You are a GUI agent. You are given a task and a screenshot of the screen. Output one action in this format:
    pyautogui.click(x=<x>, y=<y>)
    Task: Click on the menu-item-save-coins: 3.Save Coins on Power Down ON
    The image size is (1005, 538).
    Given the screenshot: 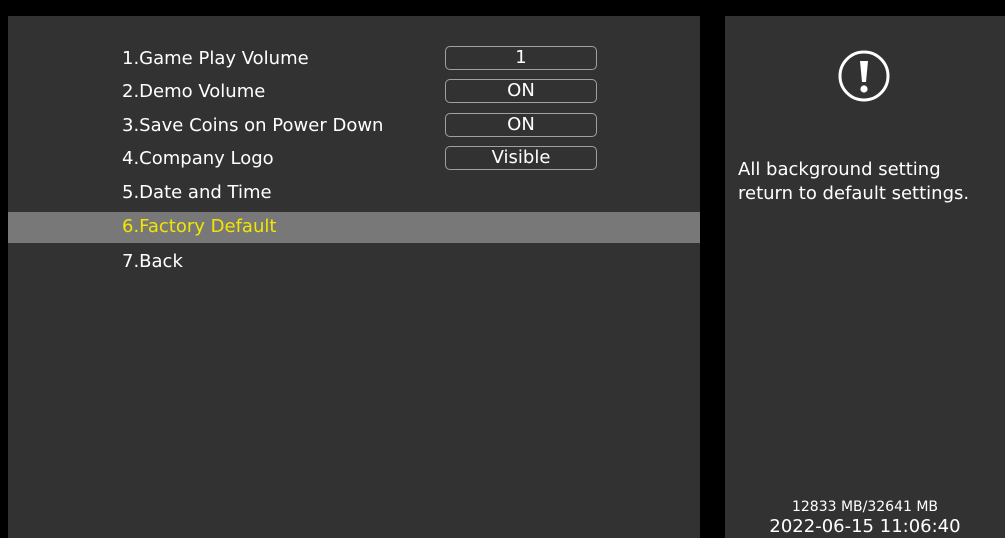 What is the action you would take?
    pyautogui.click(x=354, y=126)
    